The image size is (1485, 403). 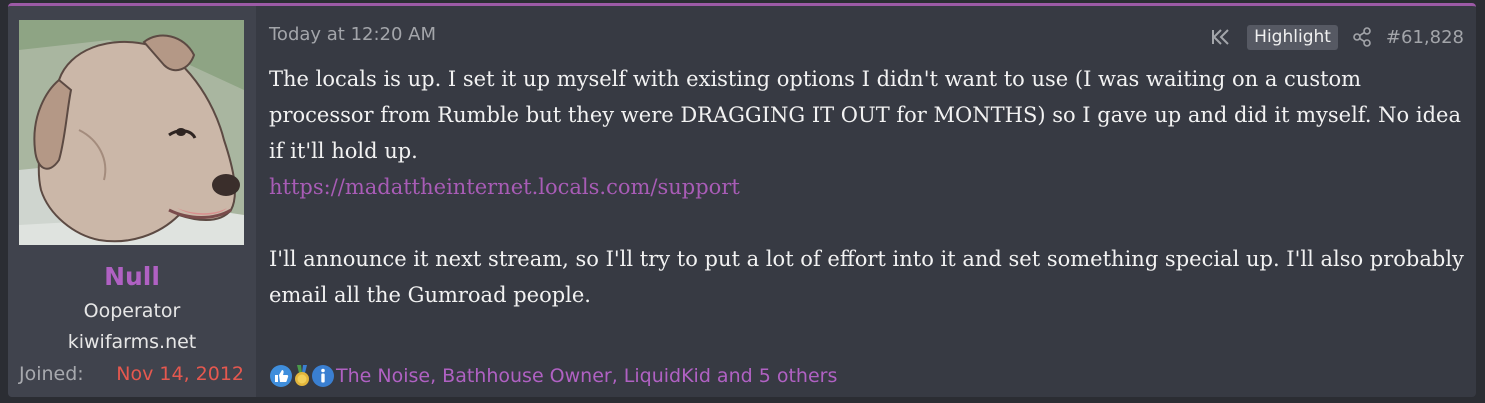 What do you see at coordinates (1362, 37) in the screenshot?
I see `share-icon` at bounding box center [1362, 37].